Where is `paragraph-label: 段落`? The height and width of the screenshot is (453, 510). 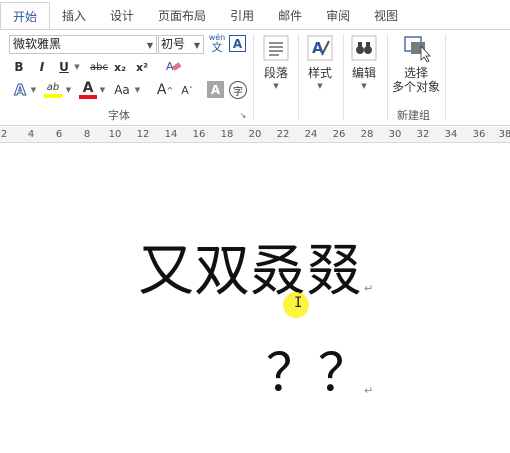
paragraph-label: 段落 is located at coordinates (275, 73).